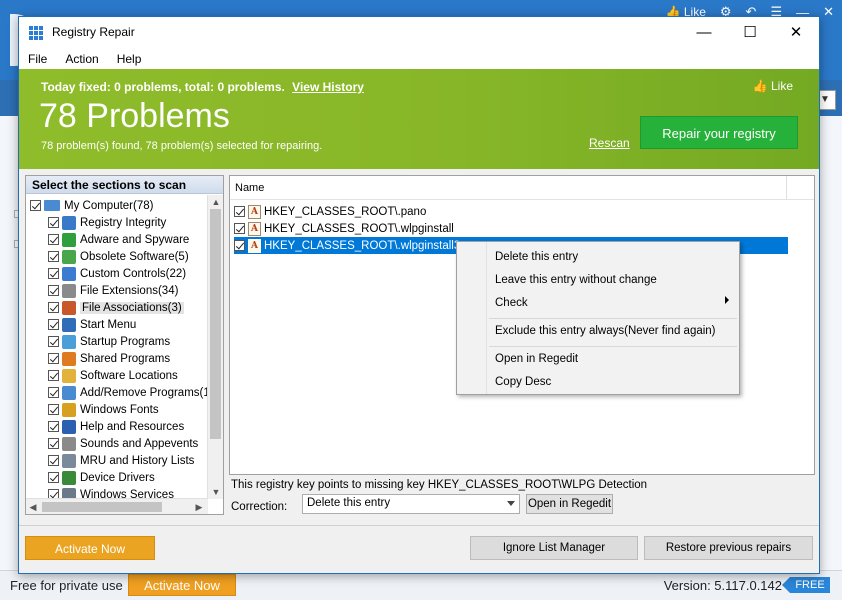 The image size is (842, 600). I want to click on tree-item: Startup Programs, so click(109, 341).